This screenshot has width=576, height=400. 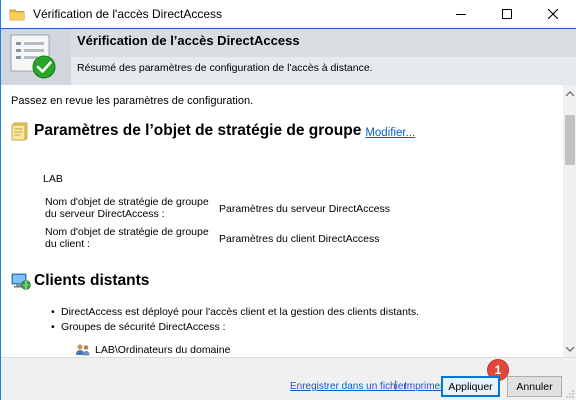 What do you see at coordinates (553, 14) in the screenshot?
I see `close-button` at bounding box center [553, 14].